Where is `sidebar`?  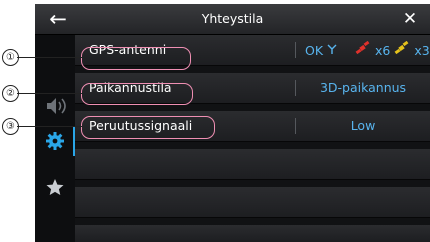
sidebar is located at coordinates (55, 138).